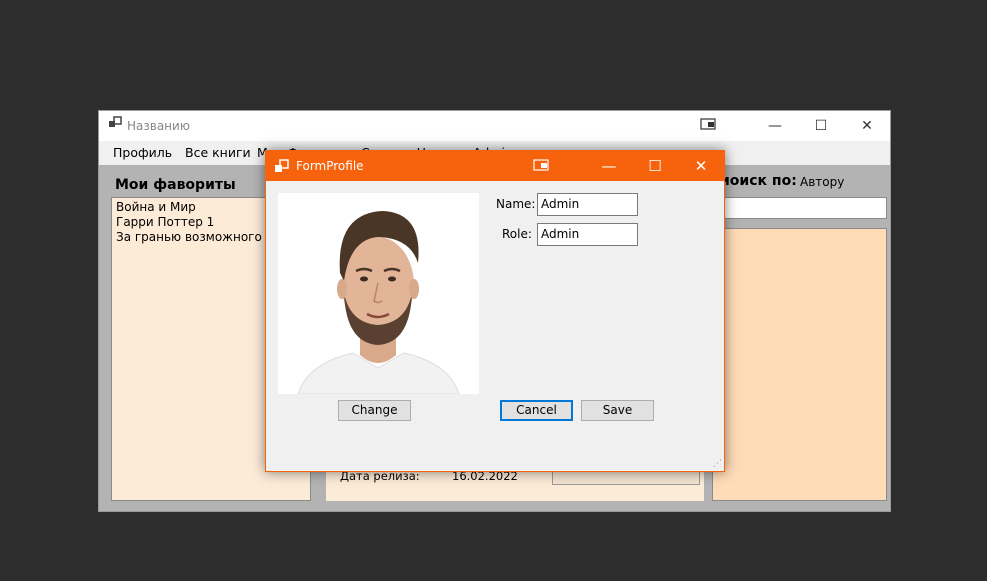 The height and width of the screenshot is (581, 987). I want to click on search-input, so click(799, 208).